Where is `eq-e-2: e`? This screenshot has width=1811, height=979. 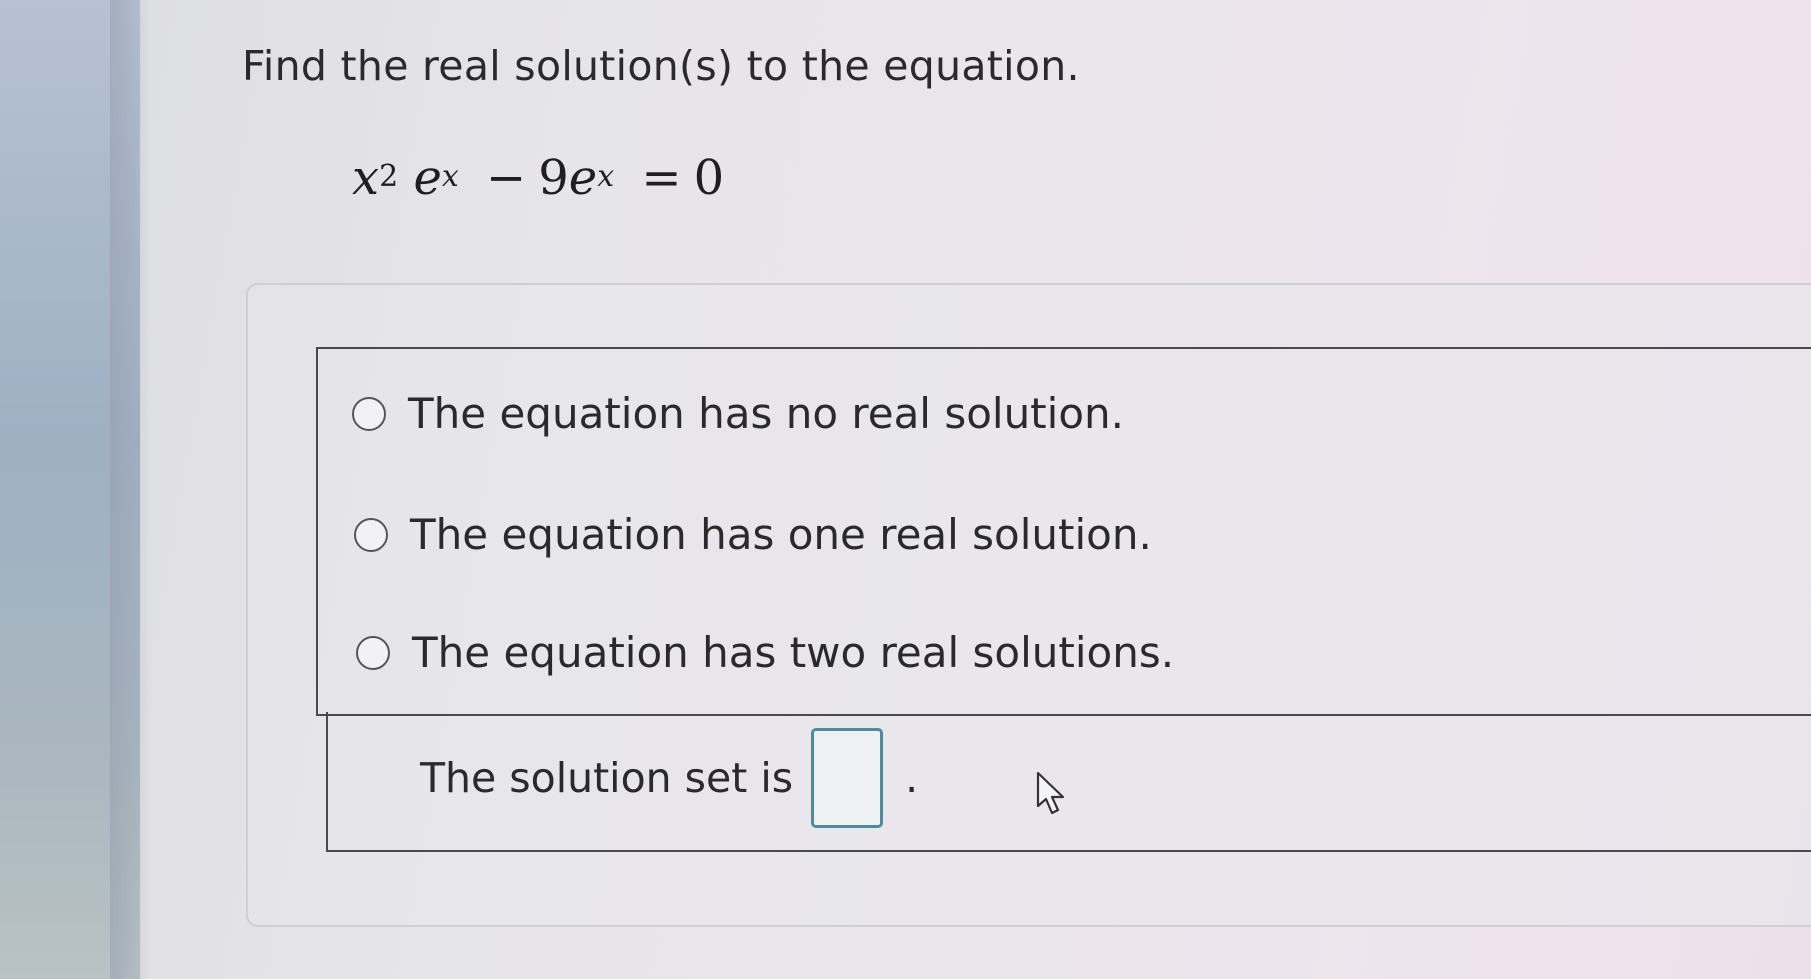
eq-e-2: e is located at coordinates (583, 178).